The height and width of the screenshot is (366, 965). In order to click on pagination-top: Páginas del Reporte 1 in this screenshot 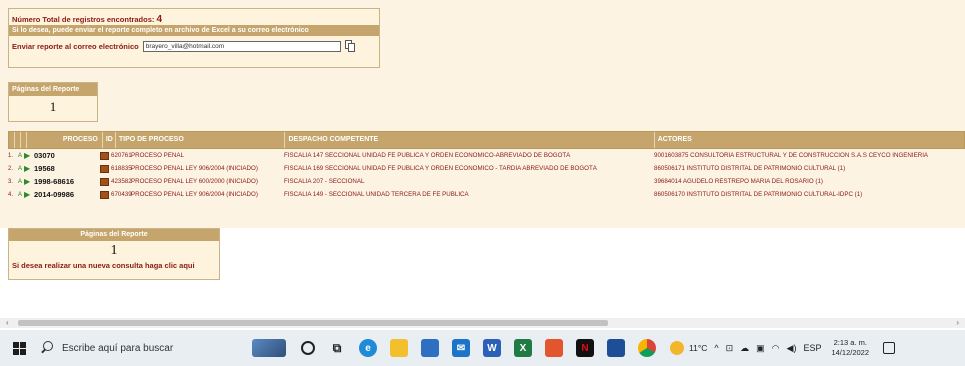, I will do `click(53, 102)`.